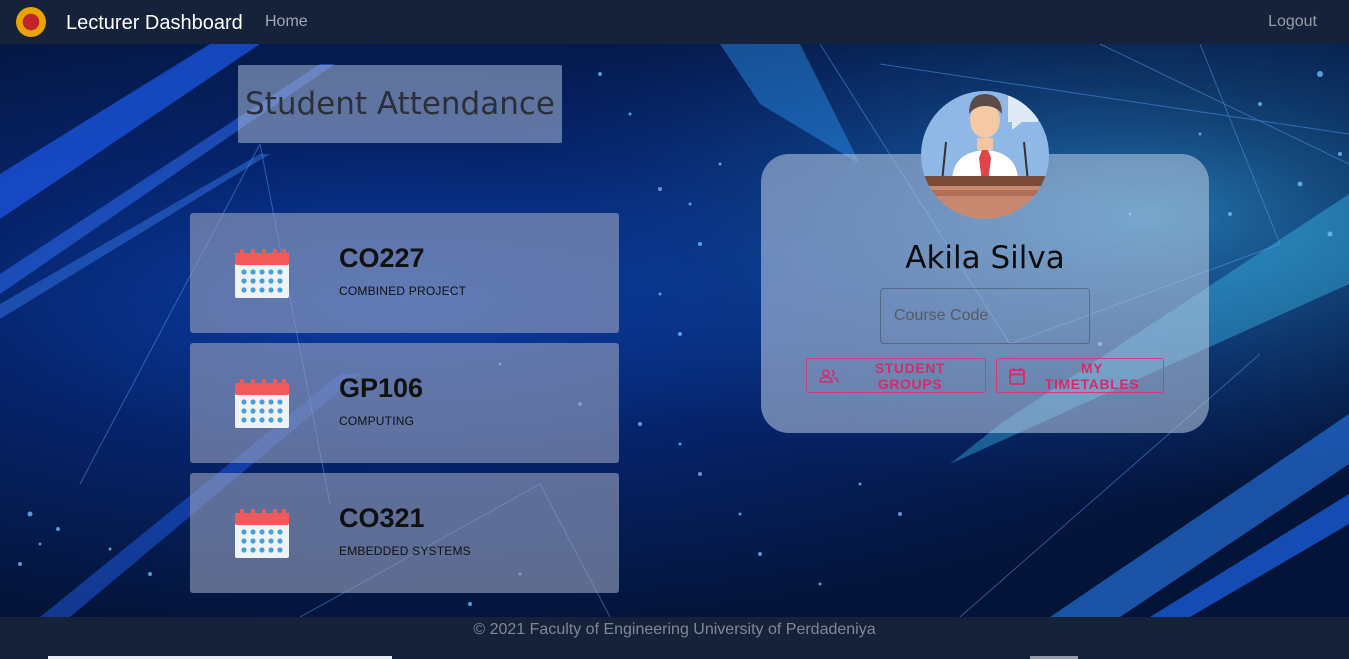 Image resolution: width=1349 pixels, height=659 pixels. Describe the element at coordinates (403, 291) in the screenshot. I see `course-name: COMBINED PROJECT` at that location.